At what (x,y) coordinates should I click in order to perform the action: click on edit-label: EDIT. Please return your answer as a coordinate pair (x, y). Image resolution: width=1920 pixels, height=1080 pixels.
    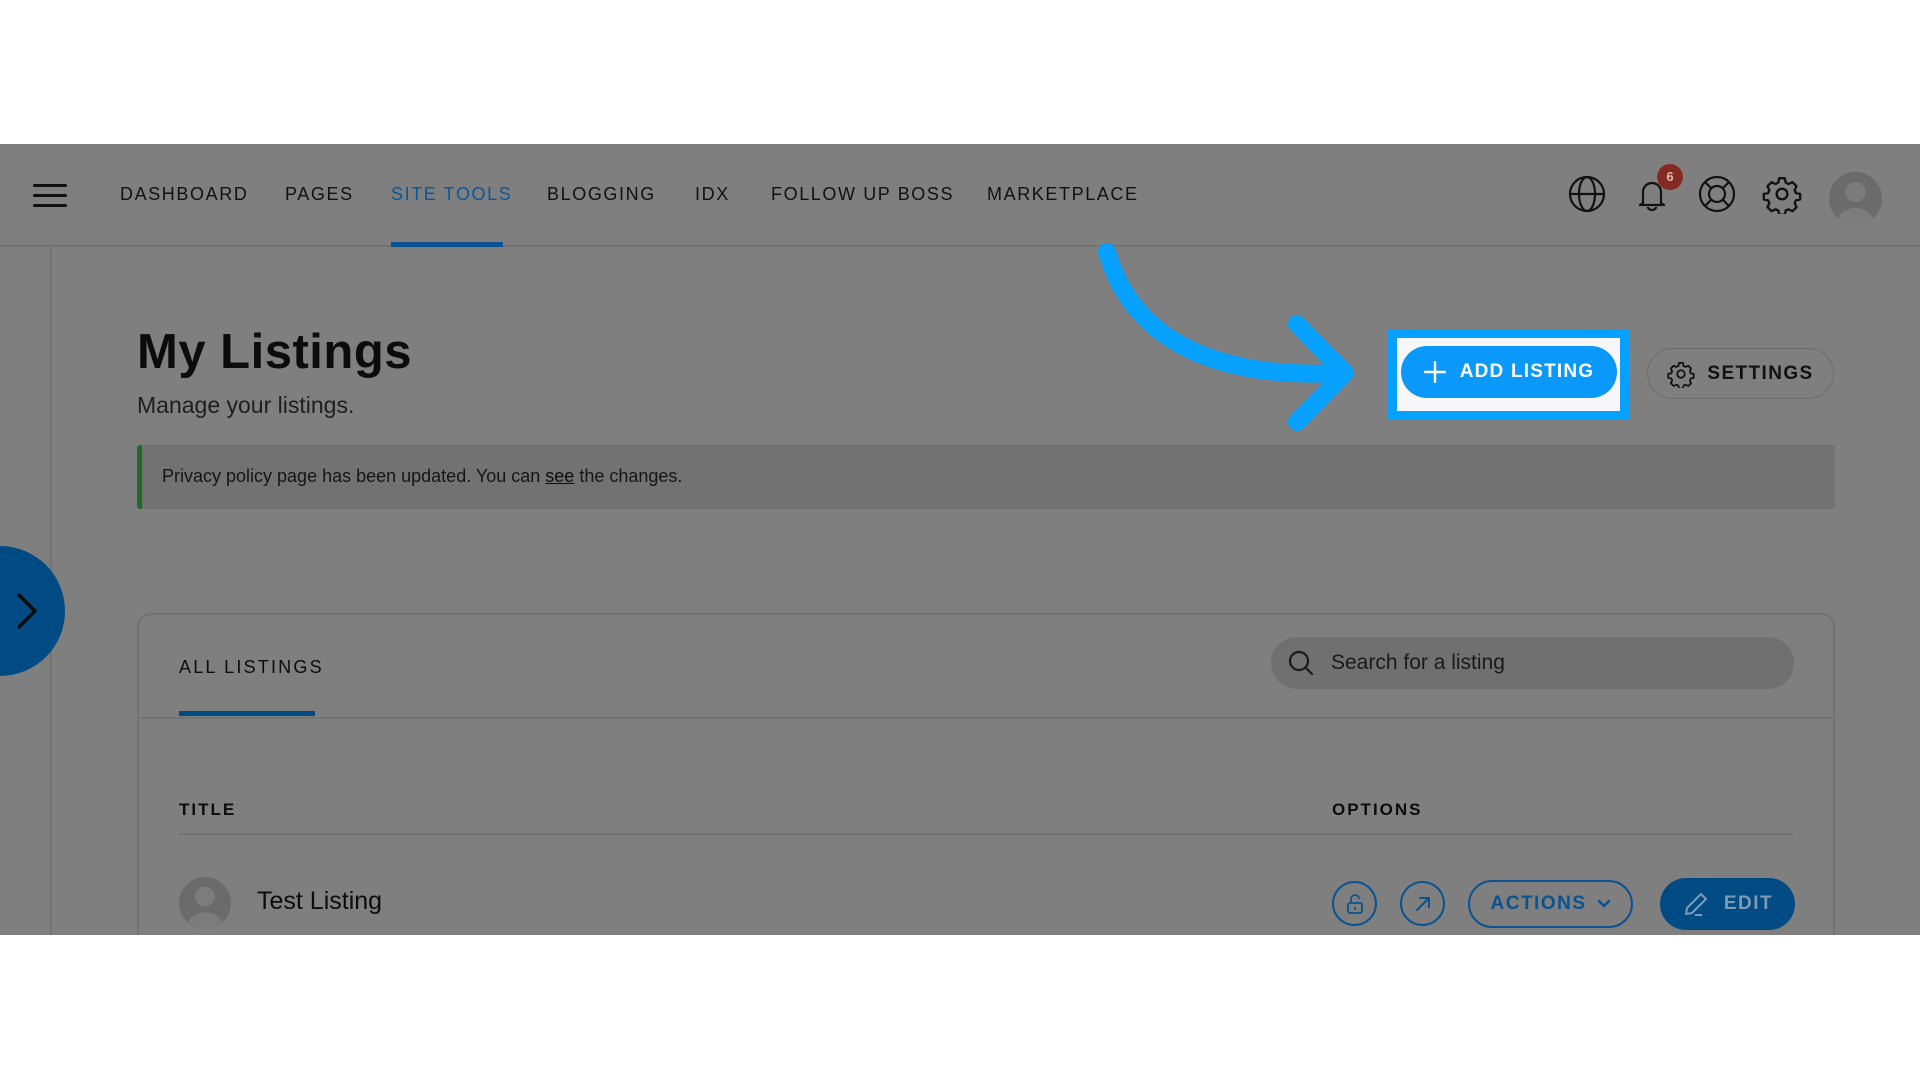
    Looking at the image, I should click on (1748, 903).